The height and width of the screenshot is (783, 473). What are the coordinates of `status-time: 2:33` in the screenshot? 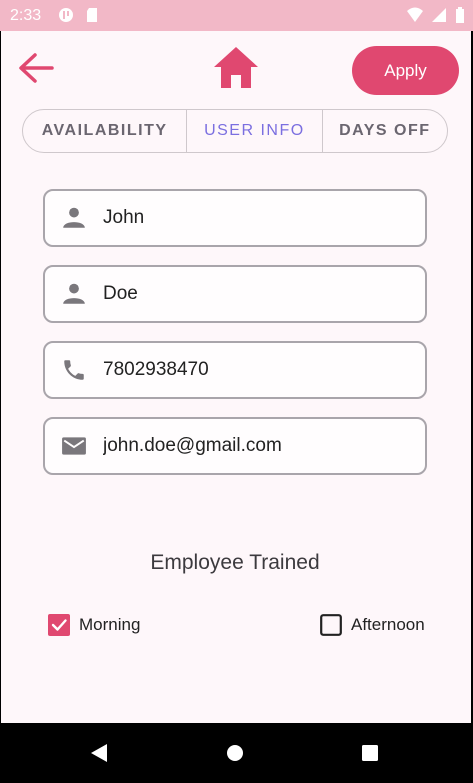 It's located at (26, 15).